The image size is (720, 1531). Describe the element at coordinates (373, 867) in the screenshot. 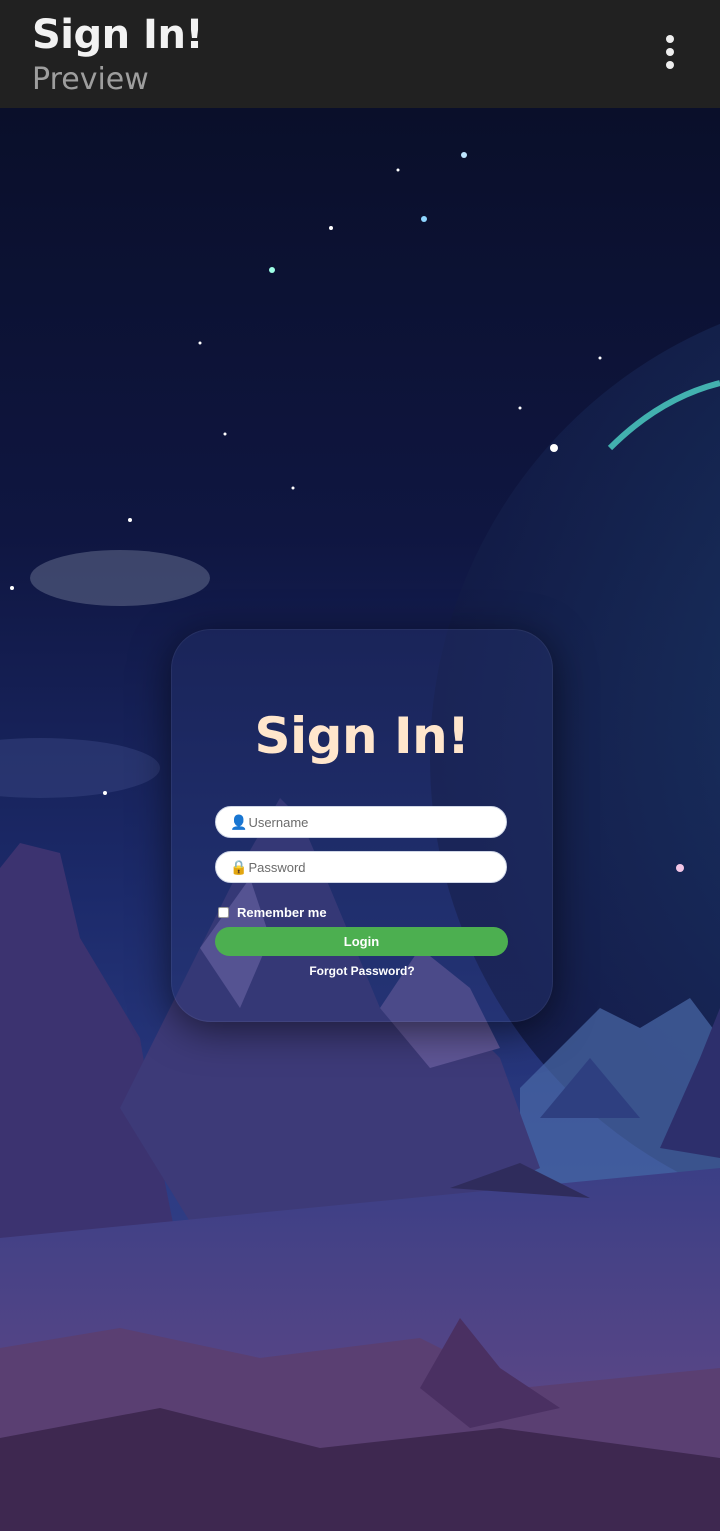

I see `password-input` at that location.